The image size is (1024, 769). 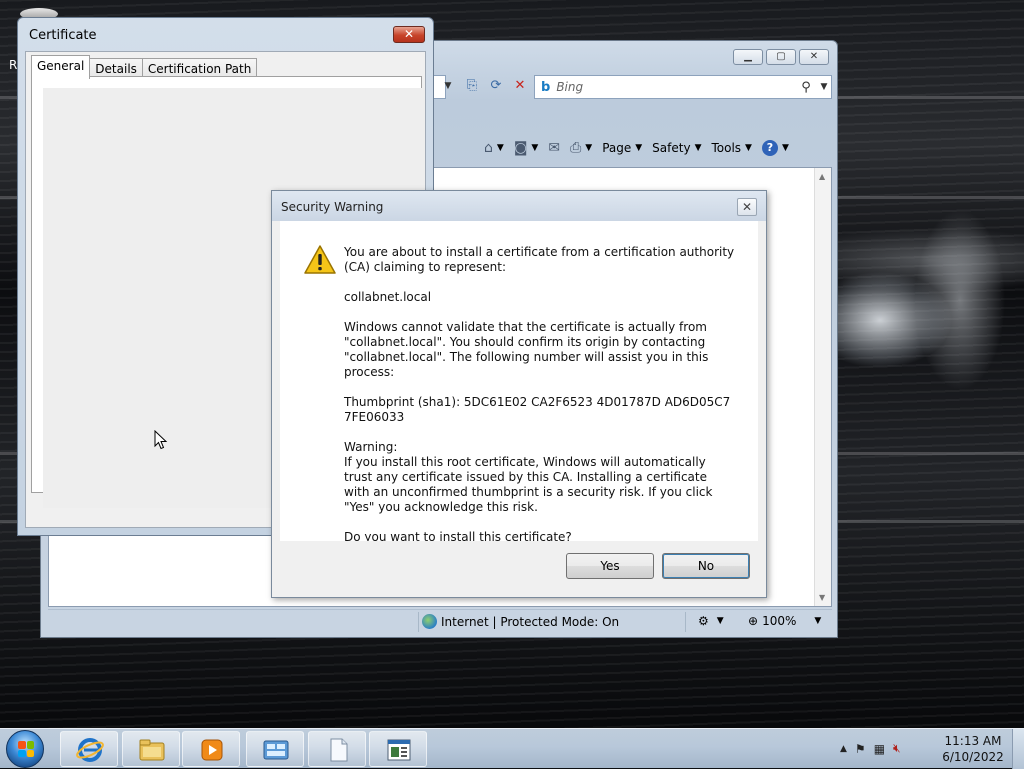 What do you see at coordinates (519, 566) in the screenshot?
I see `dialog-button-bar: Yes No` at bounding box center [519, 566].